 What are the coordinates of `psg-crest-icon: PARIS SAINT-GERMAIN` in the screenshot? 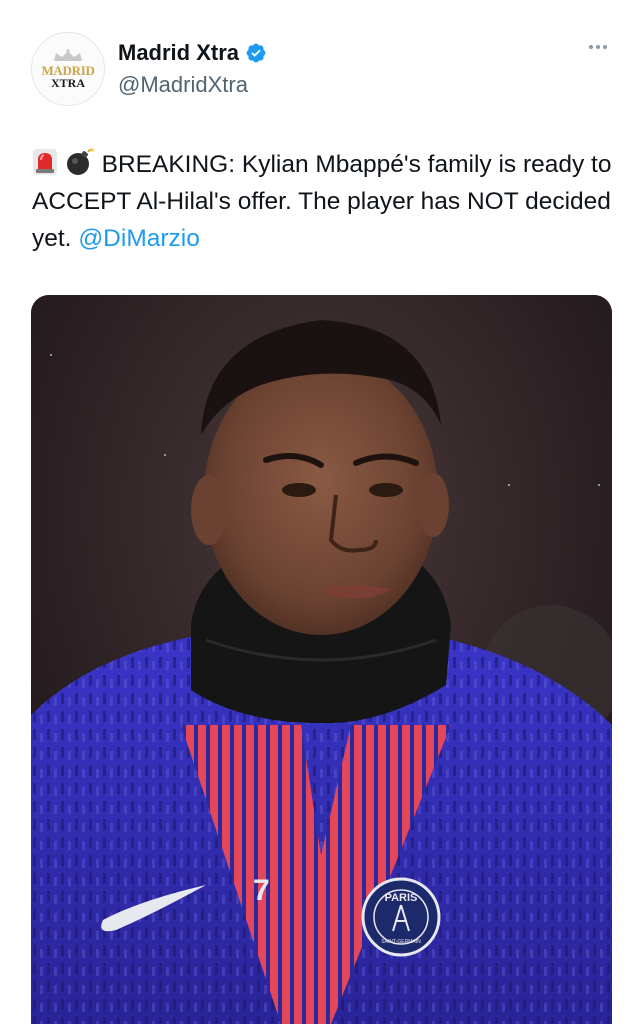 It's located at (401, 917).